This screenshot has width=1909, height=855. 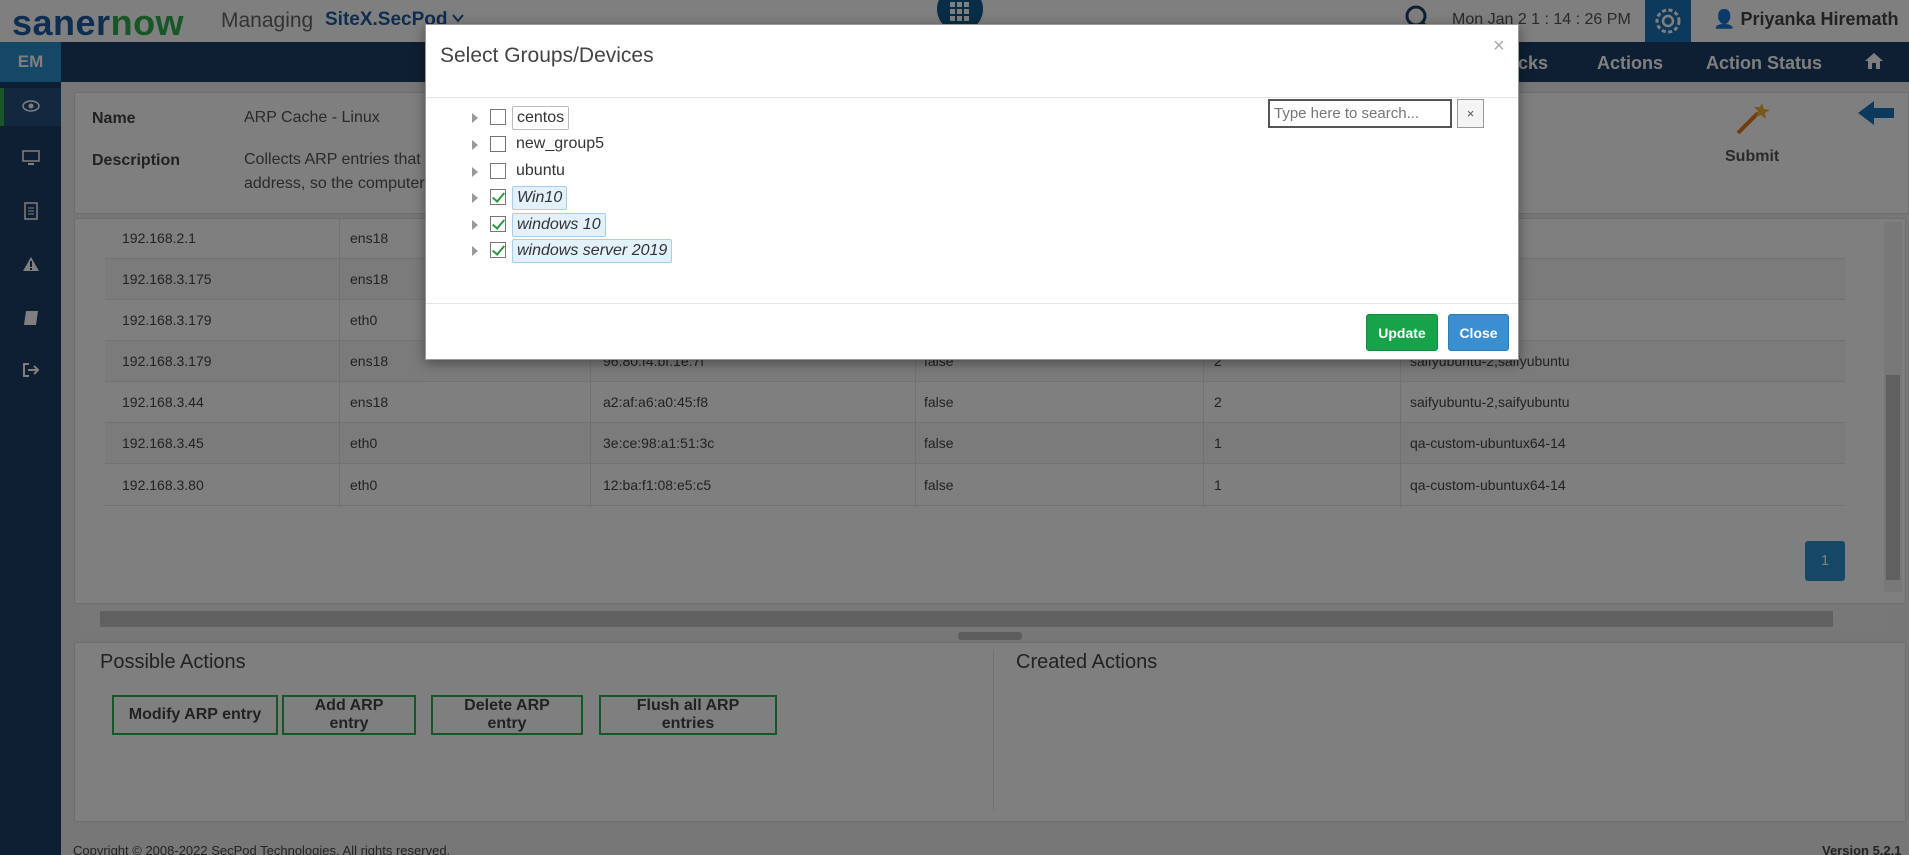 What do you see at coordinates (540, 172) in the screenshot?
I see `node-label: ubuntu` at bounding box center [540, 172].